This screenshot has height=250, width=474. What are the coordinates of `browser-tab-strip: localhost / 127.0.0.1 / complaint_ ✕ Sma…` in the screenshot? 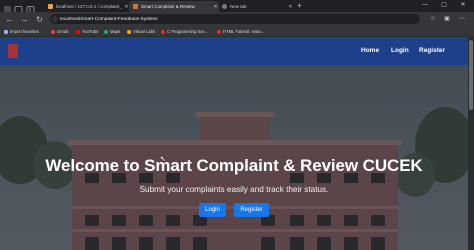 It's located at (237, 6).